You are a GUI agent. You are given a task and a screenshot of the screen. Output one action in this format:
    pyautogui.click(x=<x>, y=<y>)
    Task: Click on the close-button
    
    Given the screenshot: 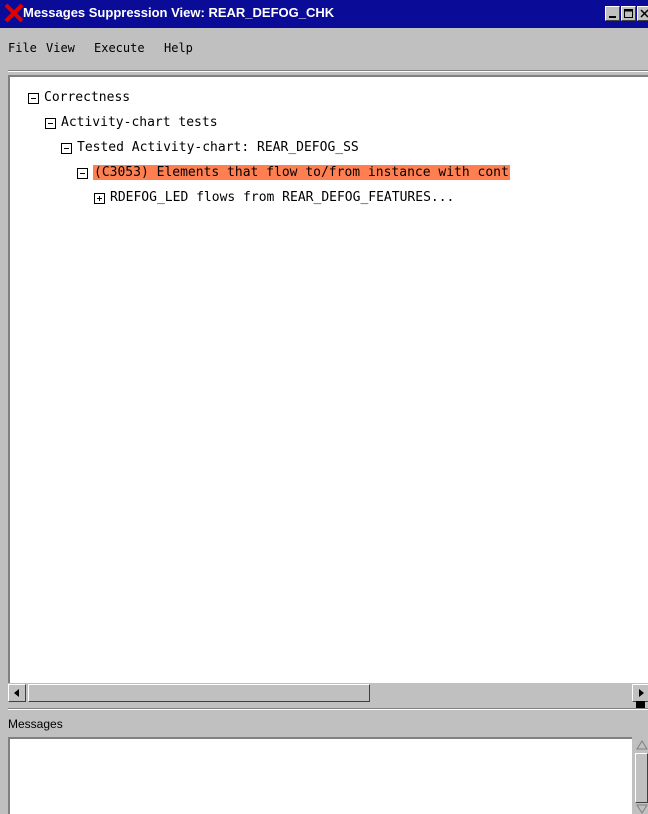 What is the action you would take?
    pyautogui.click(x=642, y=13)
    